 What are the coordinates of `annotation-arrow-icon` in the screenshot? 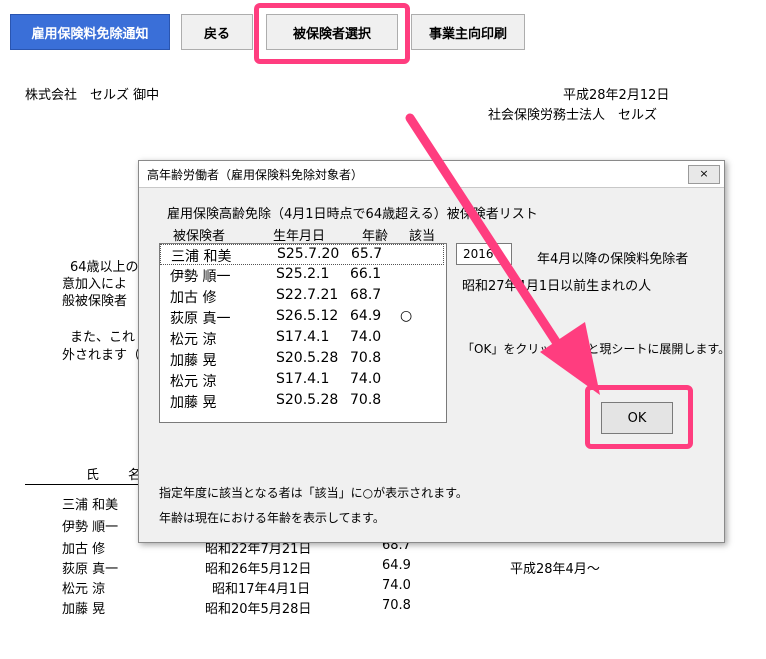 It's located at (502, 254).